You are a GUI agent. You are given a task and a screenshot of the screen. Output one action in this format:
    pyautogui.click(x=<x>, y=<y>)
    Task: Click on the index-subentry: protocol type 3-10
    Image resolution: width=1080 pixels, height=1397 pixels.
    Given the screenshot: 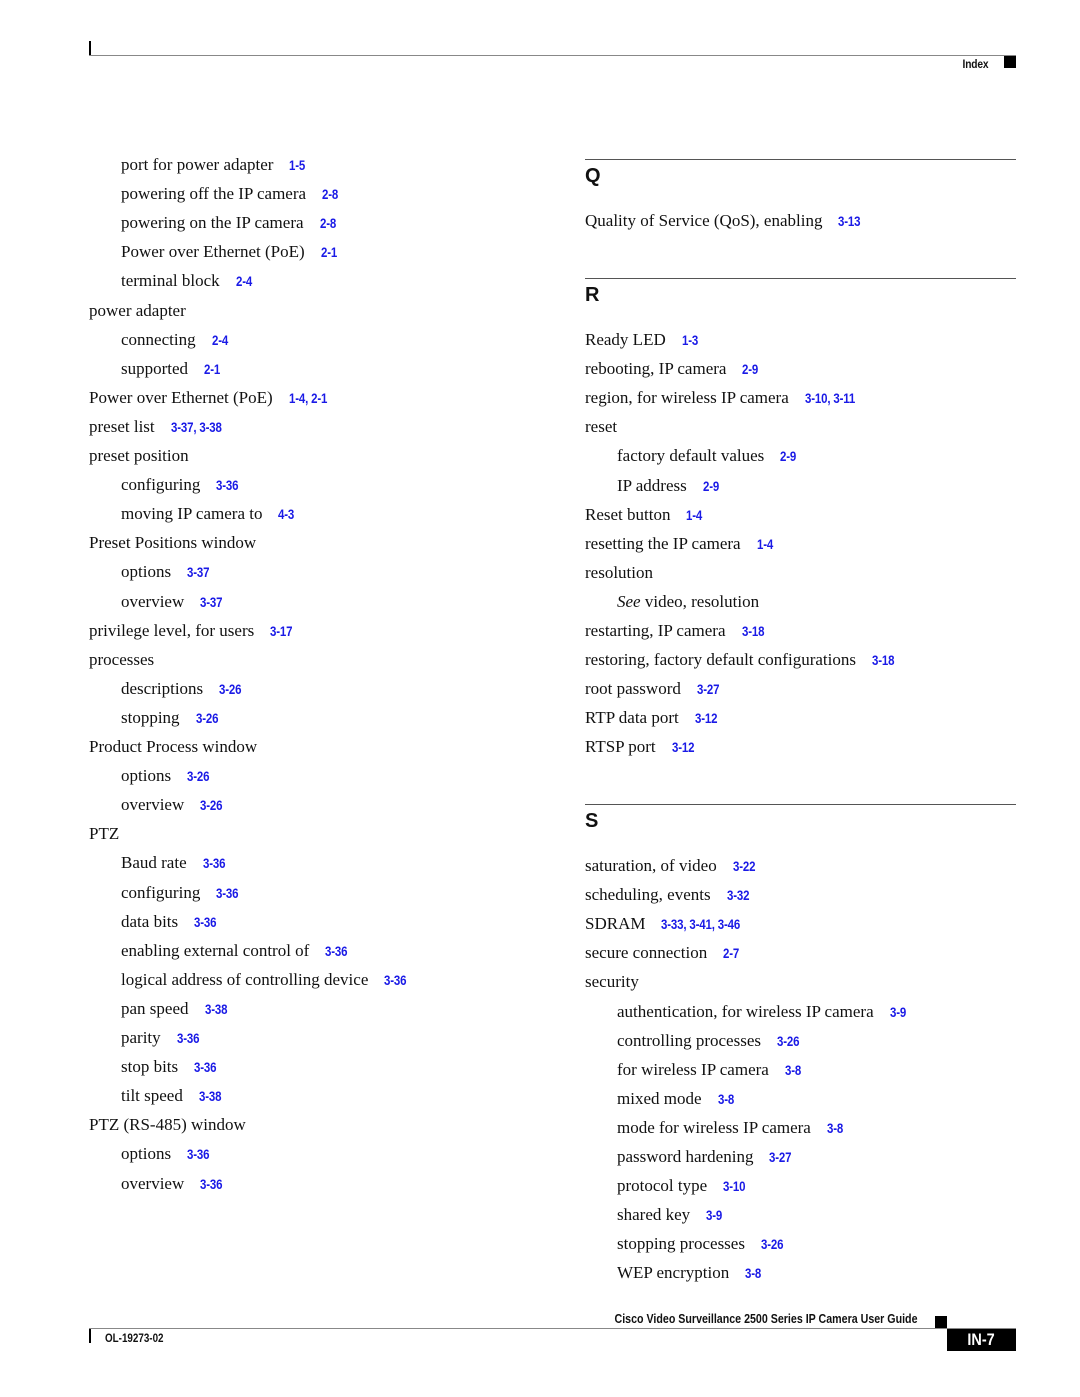 What is the action you would take?
    pyautogui.click(x=683, y=1186)
    